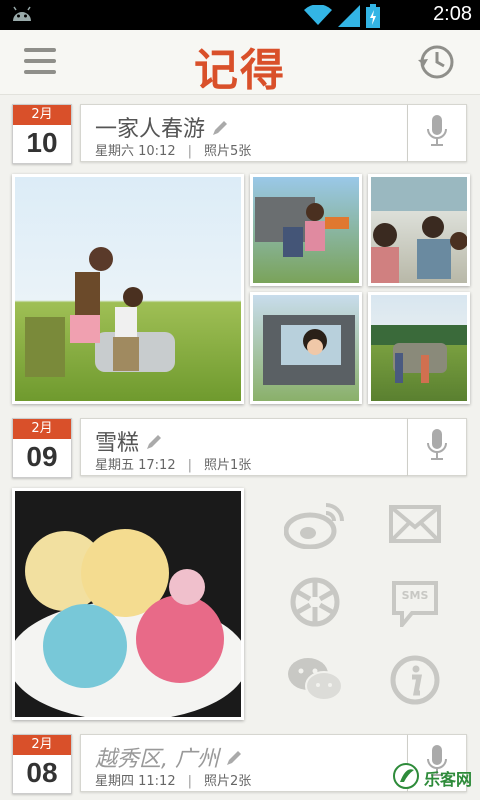  What do you see at coordinates (244, 447) in the screenshot?
I see `entry-card: 雪糕 星期五 17:12 | 照片1张` at bounding box center [244, 447].